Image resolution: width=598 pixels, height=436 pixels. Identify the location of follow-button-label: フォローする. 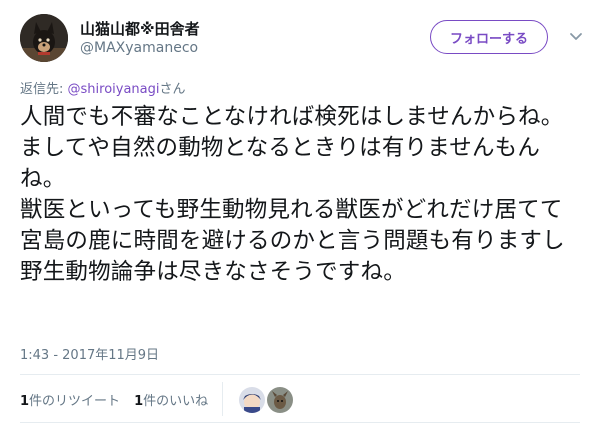
(488, 39).